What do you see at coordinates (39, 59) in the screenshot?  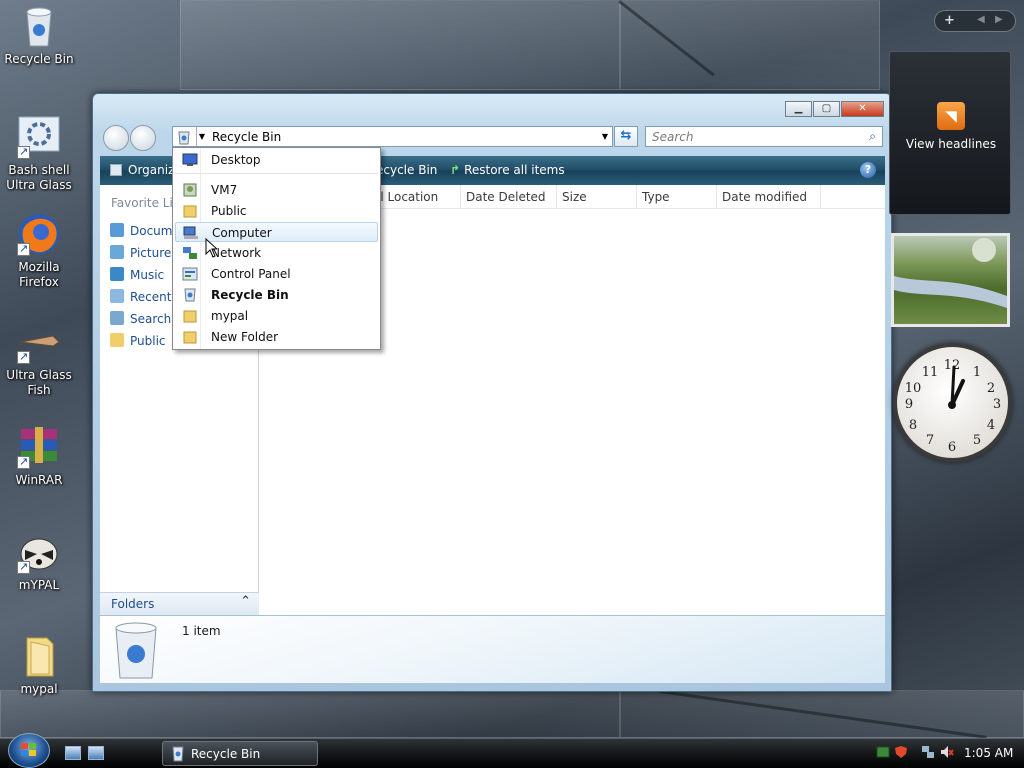 I see `desktop-icon-label: Recycle Bin` at bounding box center [39, 59].